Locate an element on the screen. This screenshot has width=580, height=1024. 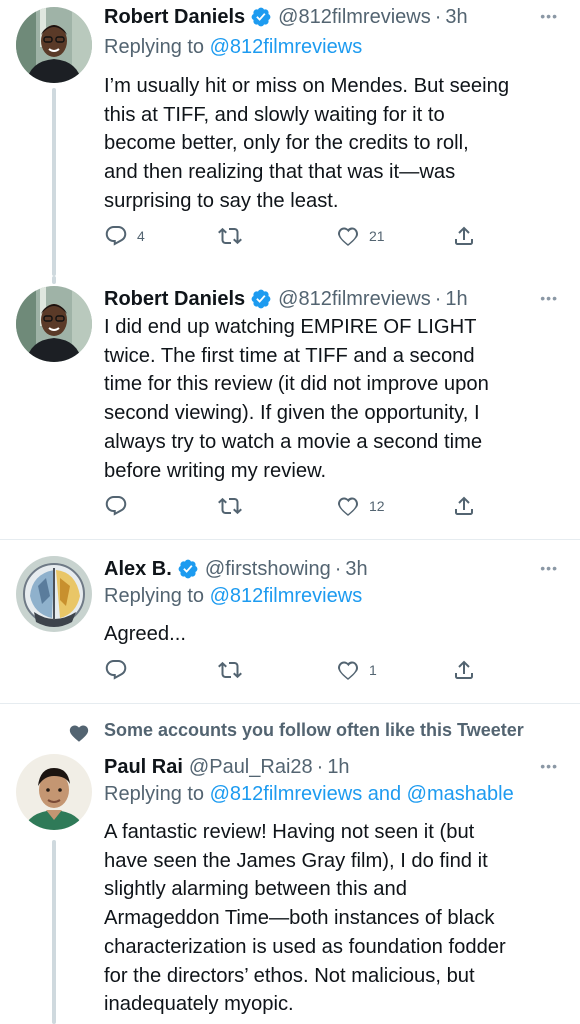
author-name: Alex B. is located at coordinates (138, 569).